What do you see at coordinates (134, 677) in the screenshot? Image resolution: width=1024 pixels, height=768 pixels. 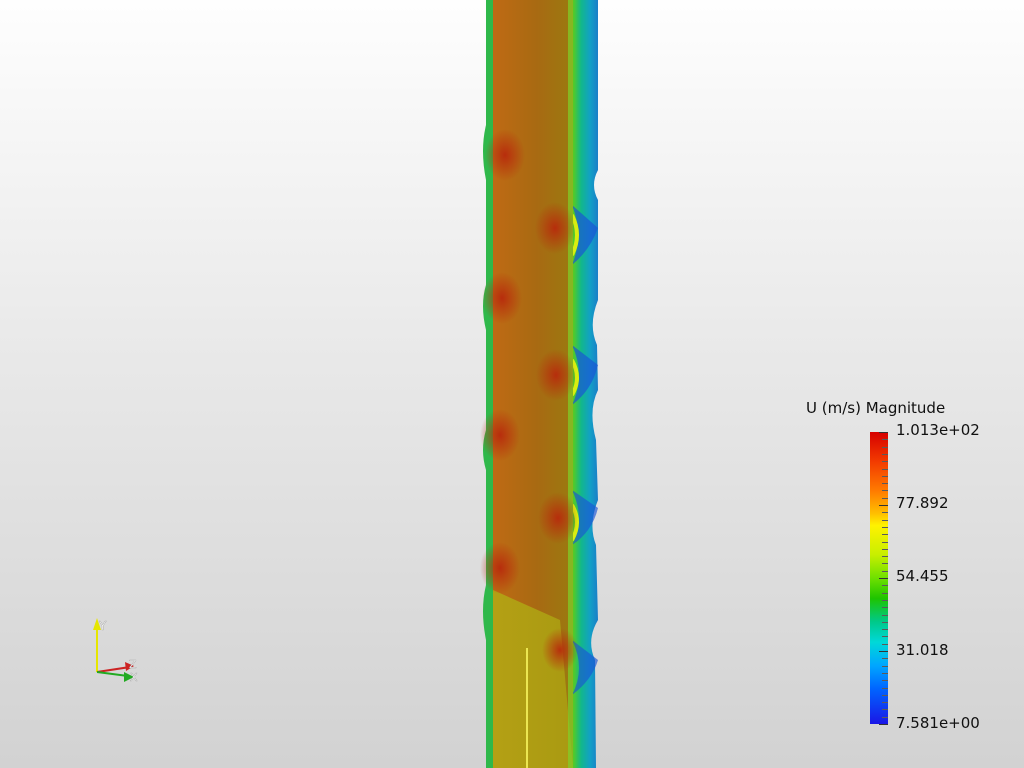 I see `axis-x-label: X` at bounding box center [134, 677].